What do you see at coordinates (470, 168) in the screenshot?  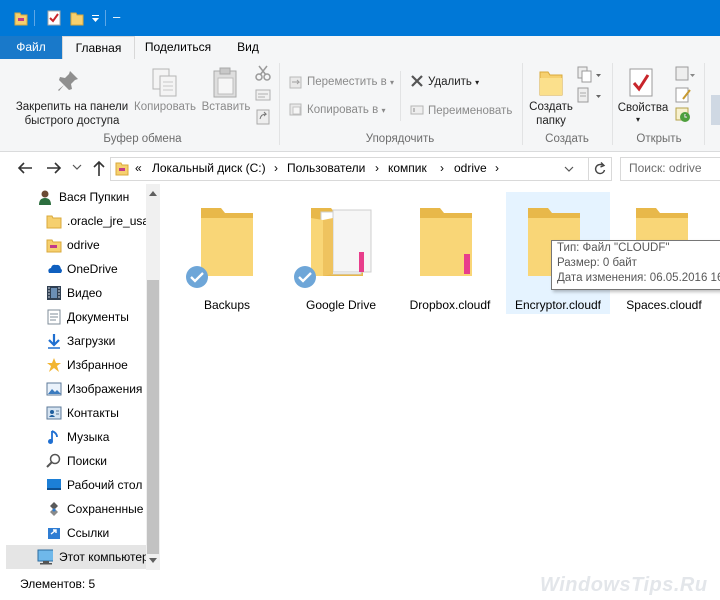 I see `breadcrumb-odrive: odrive` at bounding box center [470, 168].